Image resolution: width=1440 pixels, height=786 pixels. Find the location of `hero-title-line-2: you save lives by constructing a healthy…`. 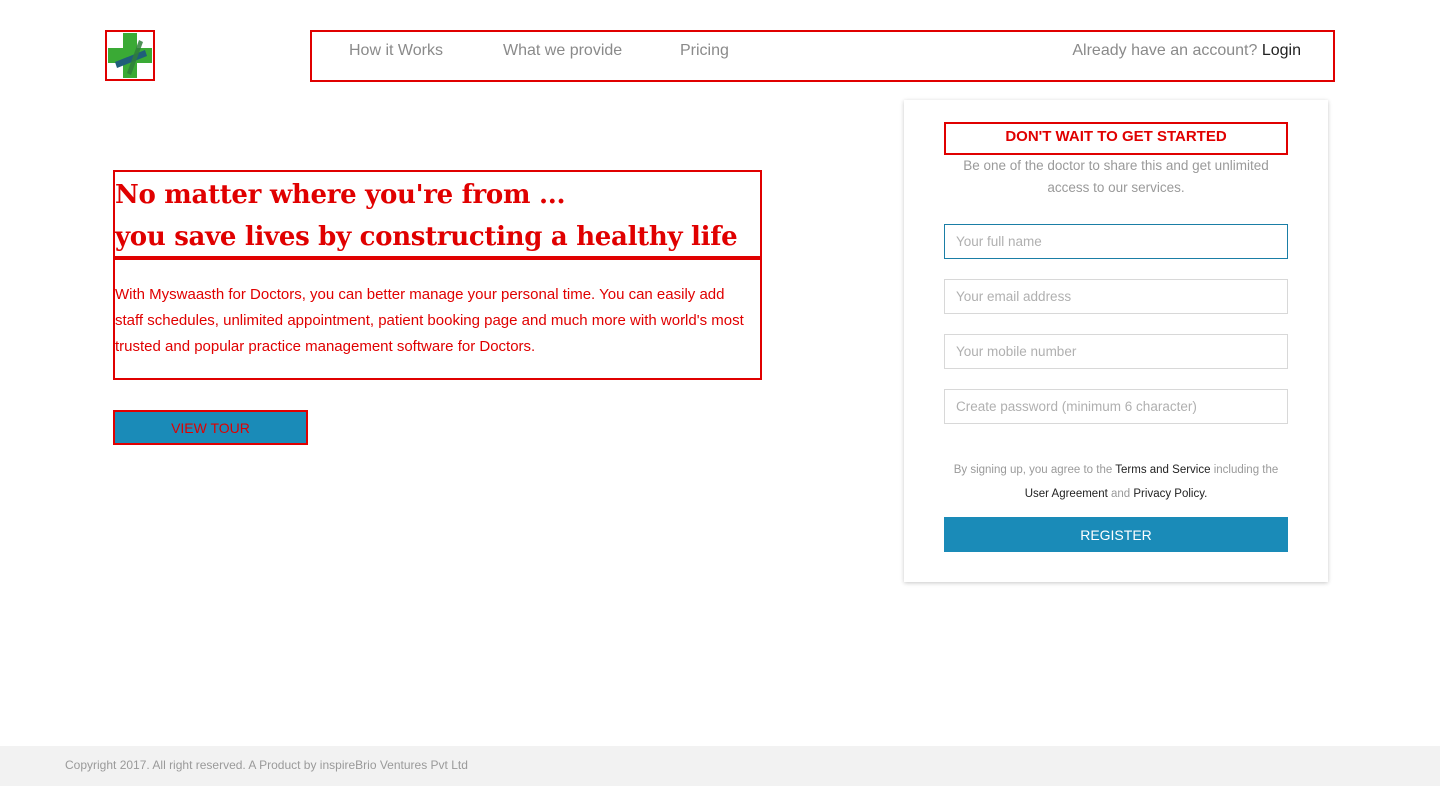

hero-title-line-2: you save lives by constructing a healthy… is located at coordinates (426, 237).